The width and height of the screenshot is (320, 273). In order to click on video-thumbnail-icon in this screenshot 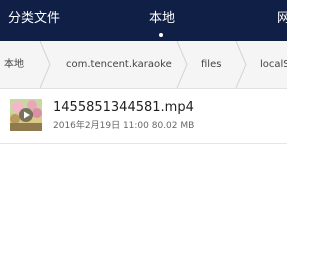, I will do `click(26, 115)`.